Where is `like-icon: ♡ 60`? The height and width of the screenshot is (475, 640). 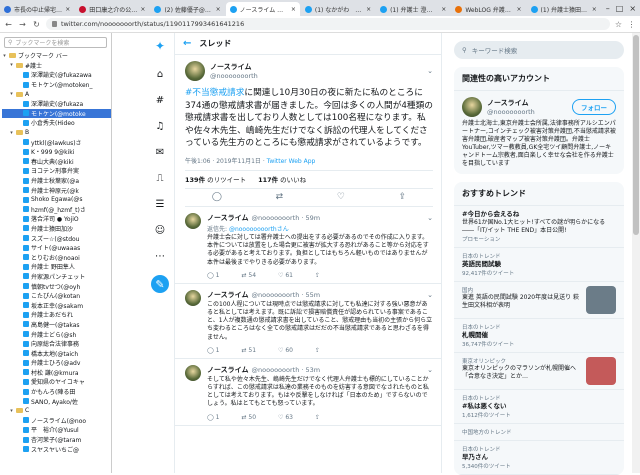
like-icon: ♡ 60 is located at coordinates (285, 350).